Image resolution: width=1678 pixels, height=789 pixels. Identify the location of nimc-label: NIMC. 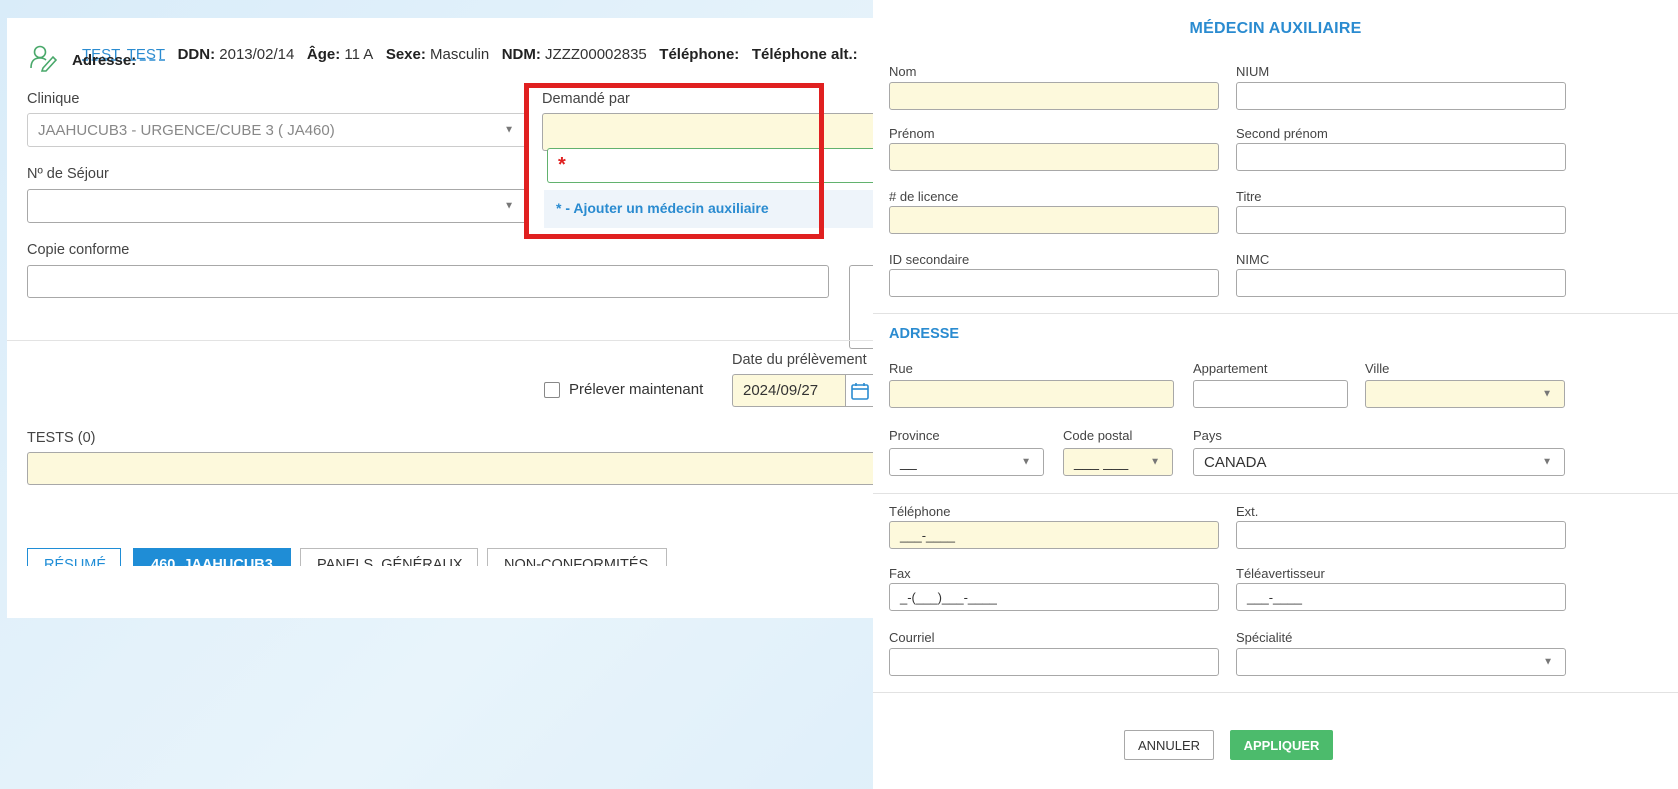
(1253, 259).